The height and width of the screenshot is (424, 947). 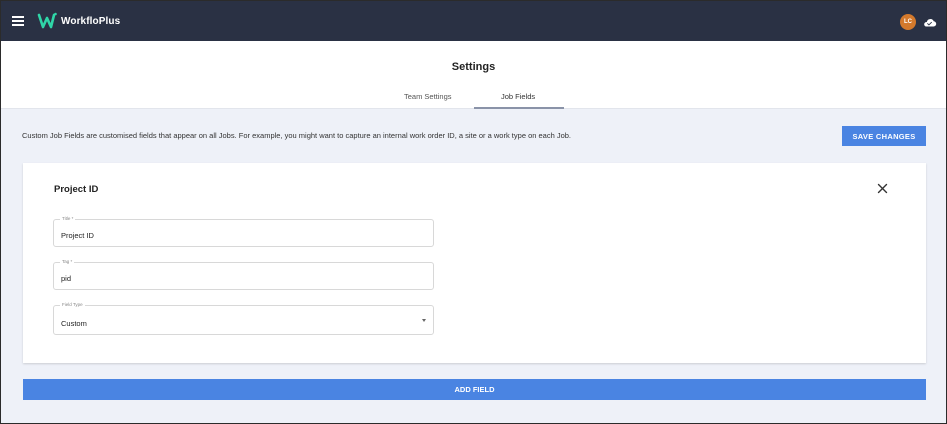 I want to click on title-field-label: Title *, so click(x=68, y=218).